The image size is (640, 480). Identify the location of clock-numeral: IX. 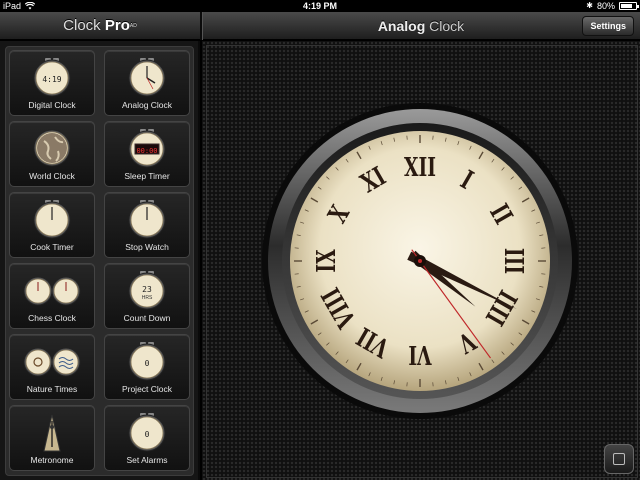
(327, 261).